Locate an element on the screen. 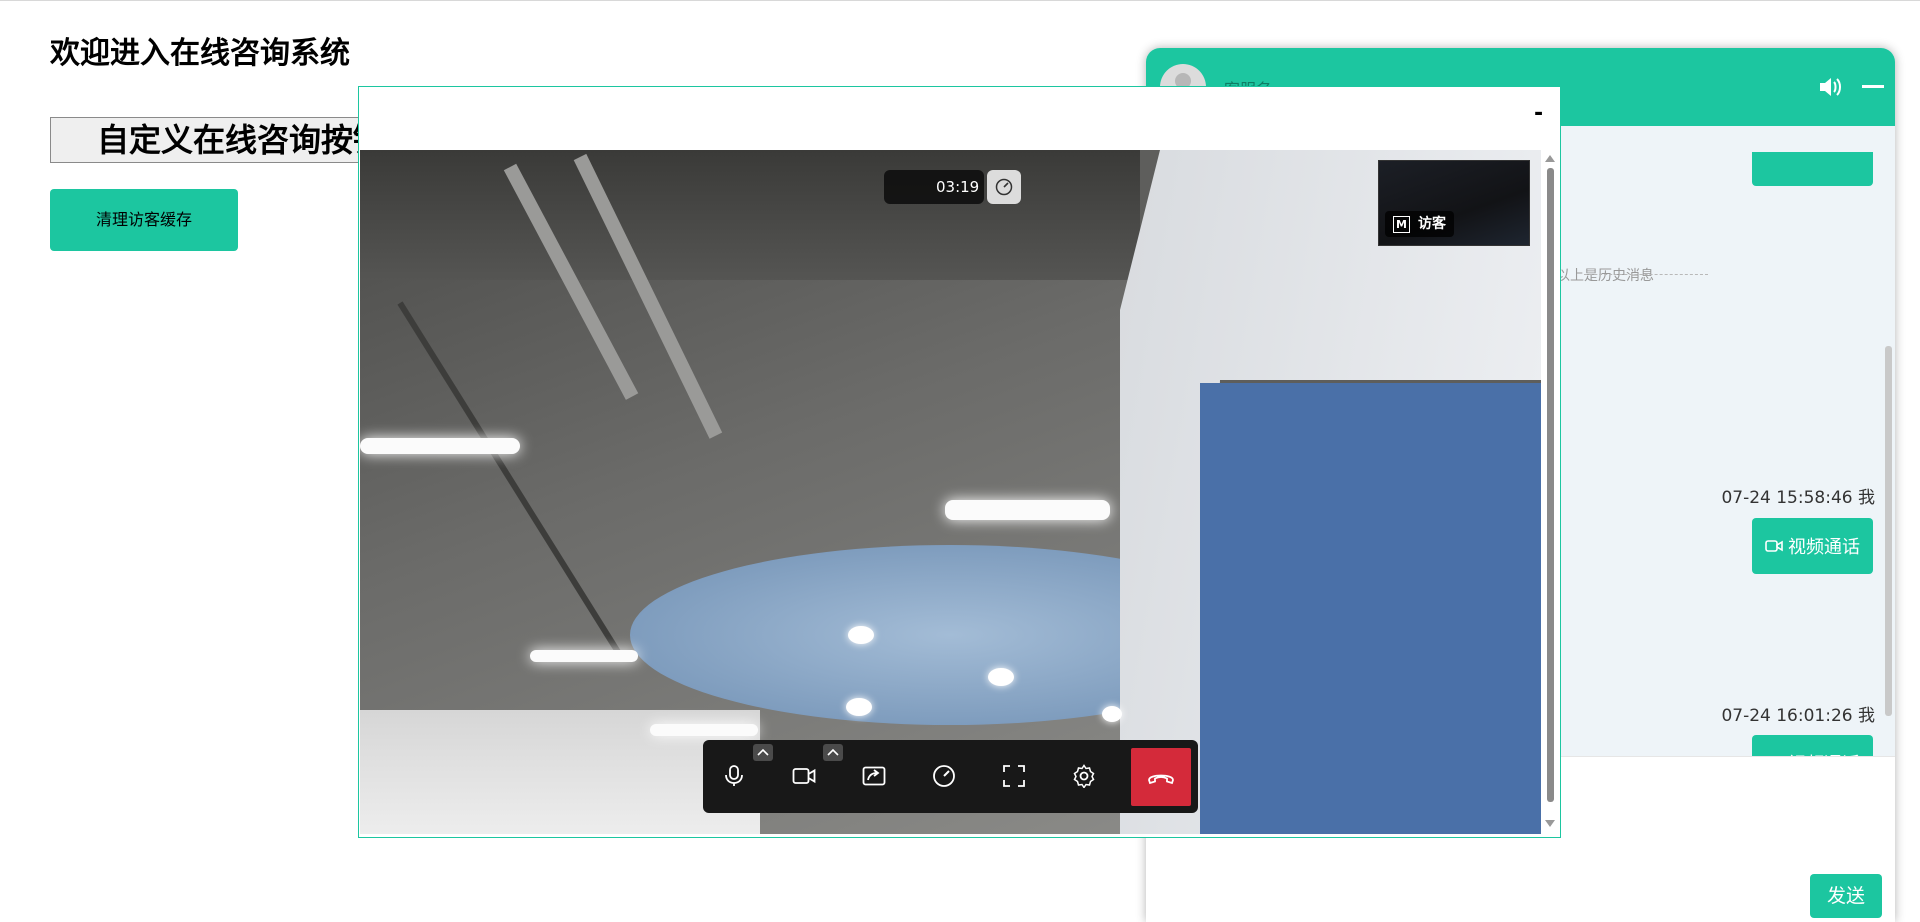  hangup-icon is located at coordinates (1161, 779).